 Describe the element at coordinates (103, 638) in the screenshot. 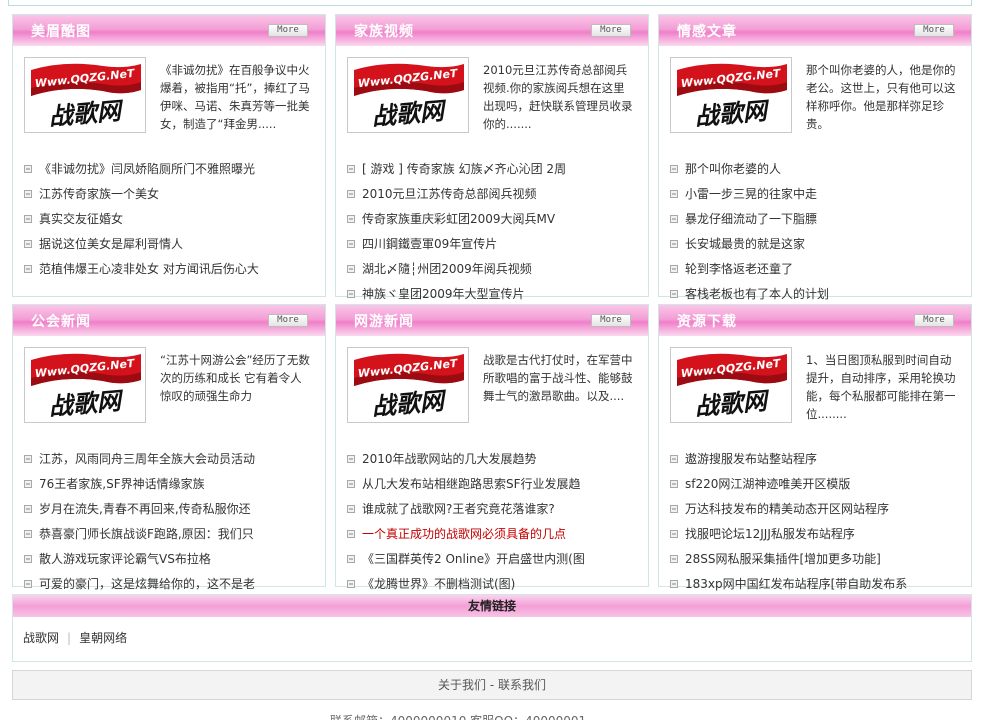

I see `friend-link: 皇朝网络` at that location.